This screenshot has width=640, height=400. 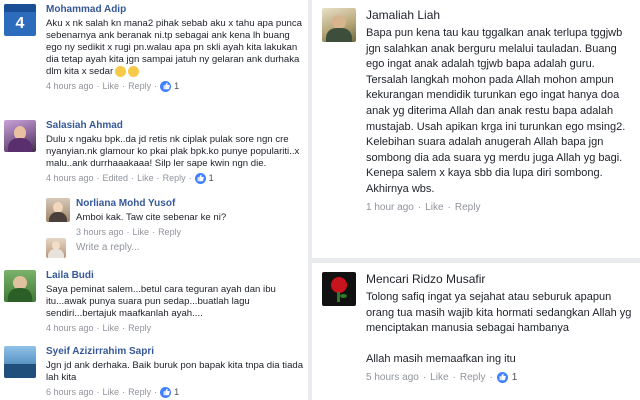 I want to click on comment-author: Syeif Azizirrahim Sapri, so click(x=176, y=352).